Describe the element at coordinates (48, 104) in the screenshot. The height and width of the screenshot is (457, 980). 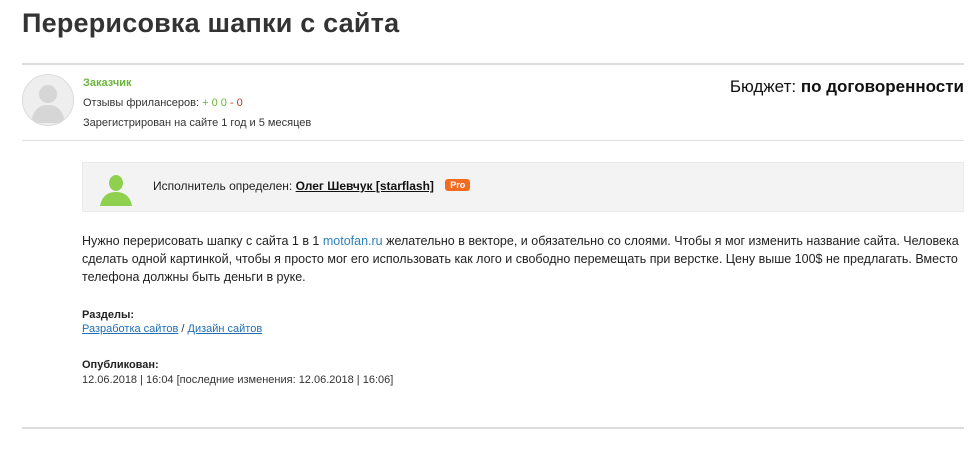
I see `user-silhouette-icon` at that location.